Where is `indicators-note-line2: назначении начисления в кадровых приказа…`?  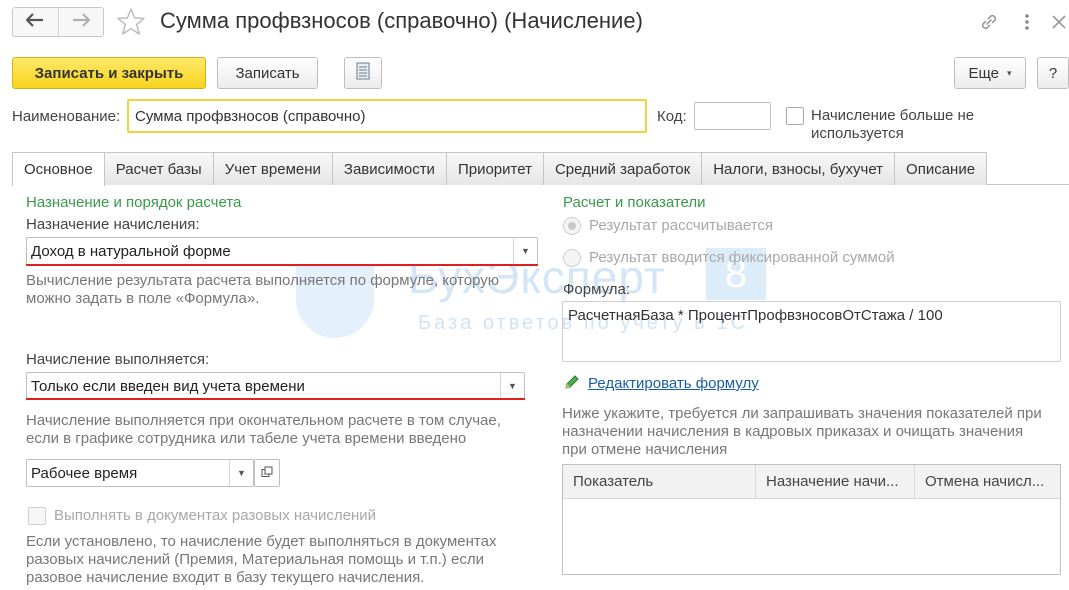 indicators-note-line2: назначении начисления в кадровых приказа… is located at coordinates (793, 431).